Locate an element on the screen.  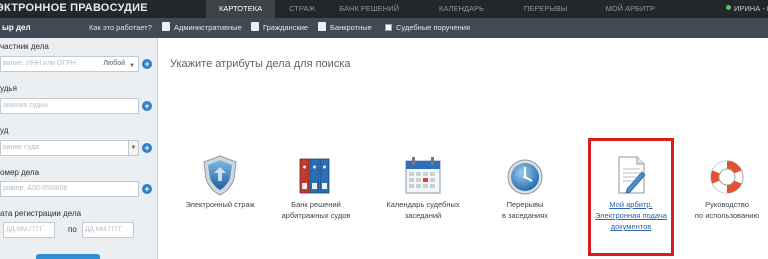
checkbox is located at coordinates (388, 27).